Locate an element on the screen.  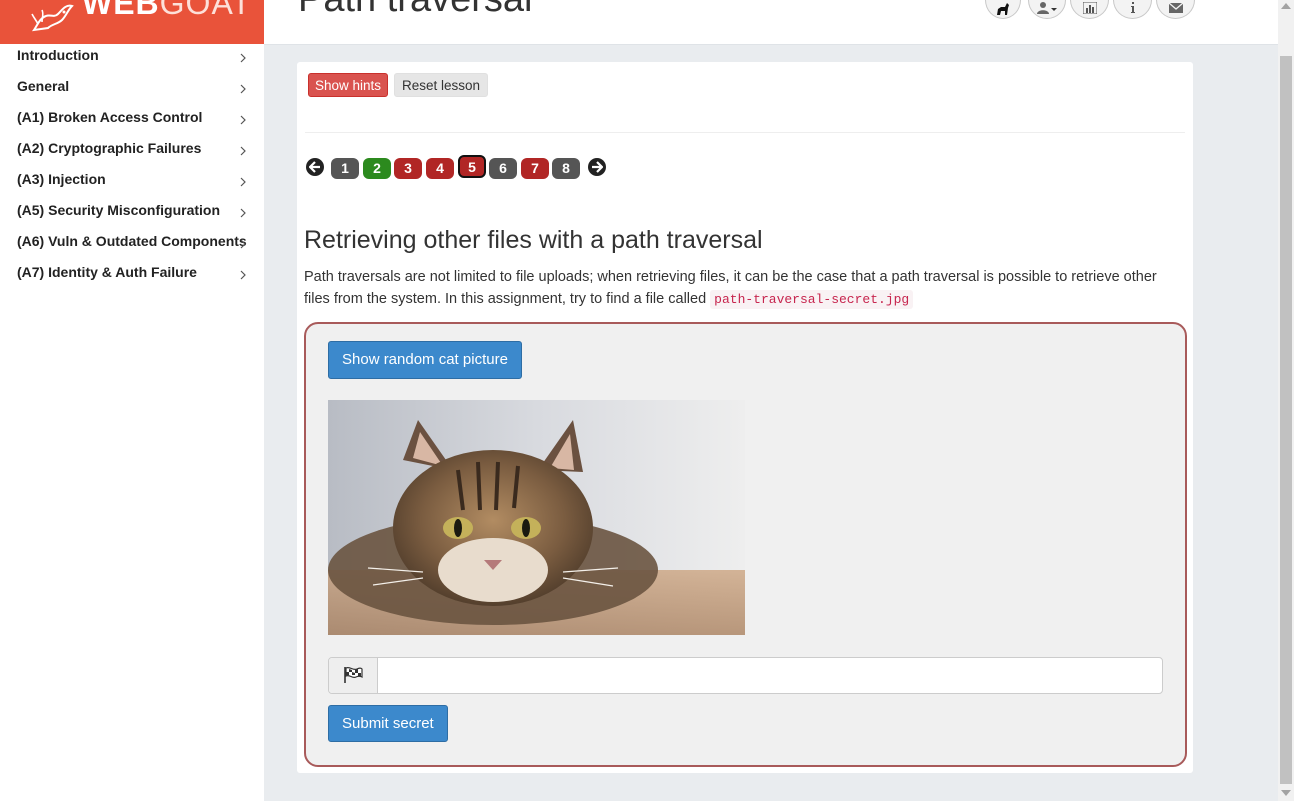
sidebar-item-cryptographic-failures: (A2) Cryptographic Failures is located at coordinates (132, 152).